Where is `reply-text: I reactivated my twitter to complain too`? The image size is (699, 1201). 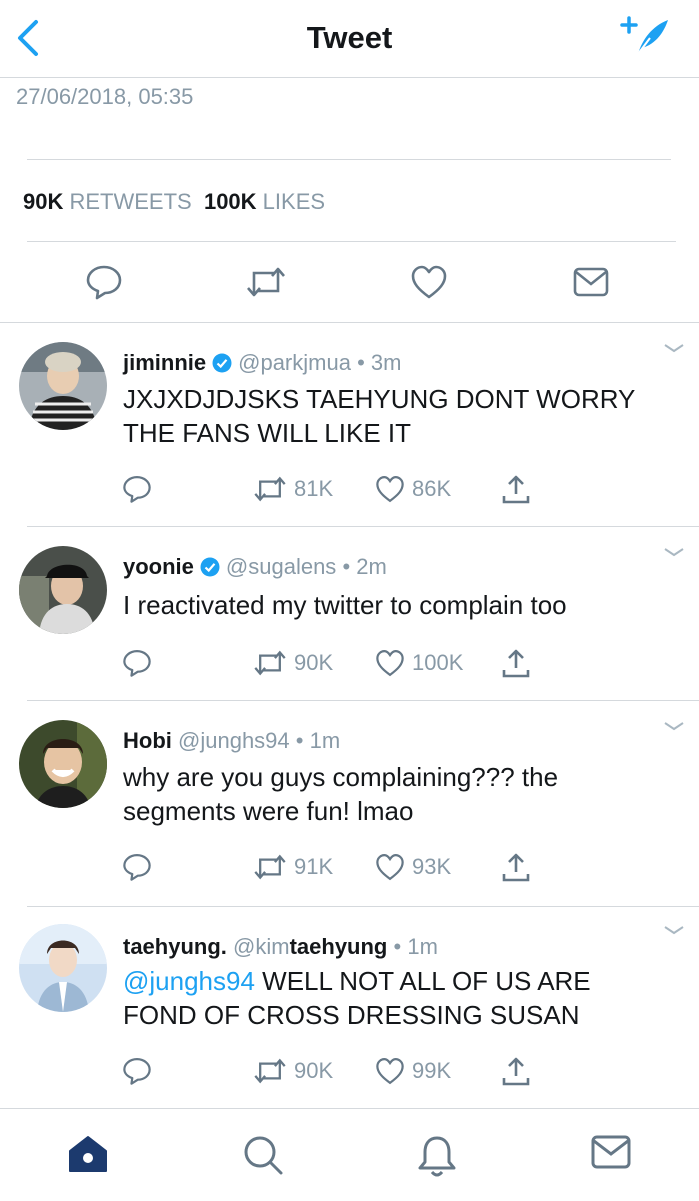 reply-text: I reactivated my twitter to complain too is located at coordinates (345, 605).